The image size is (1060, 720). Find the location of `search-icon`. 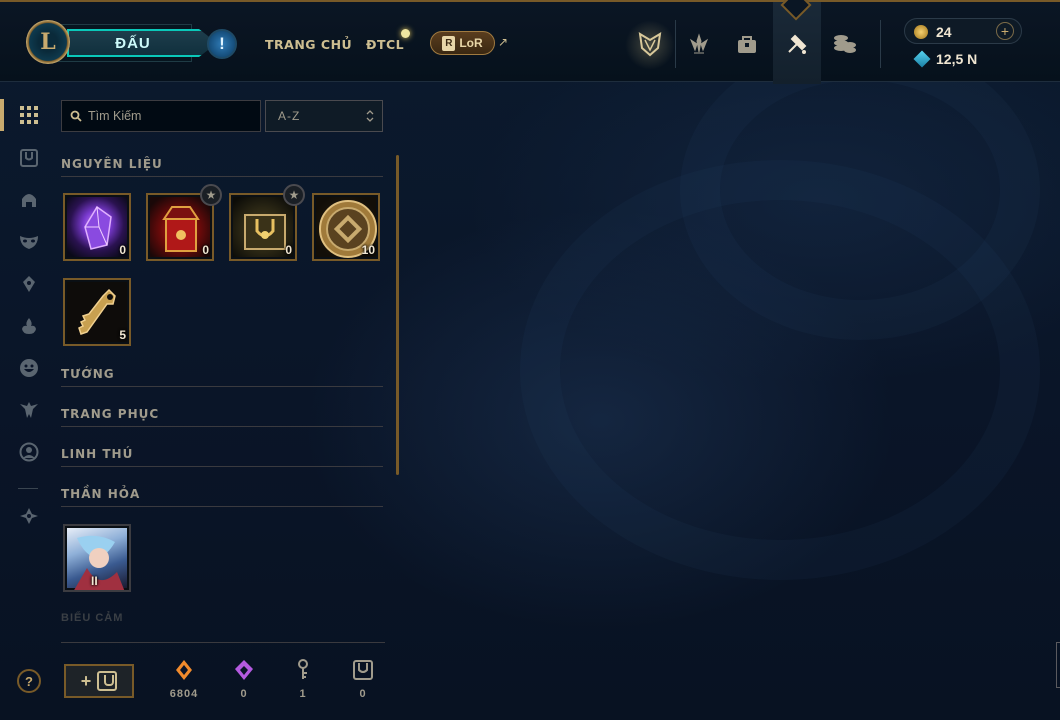

search-icon is located at coordinates (76, 116).